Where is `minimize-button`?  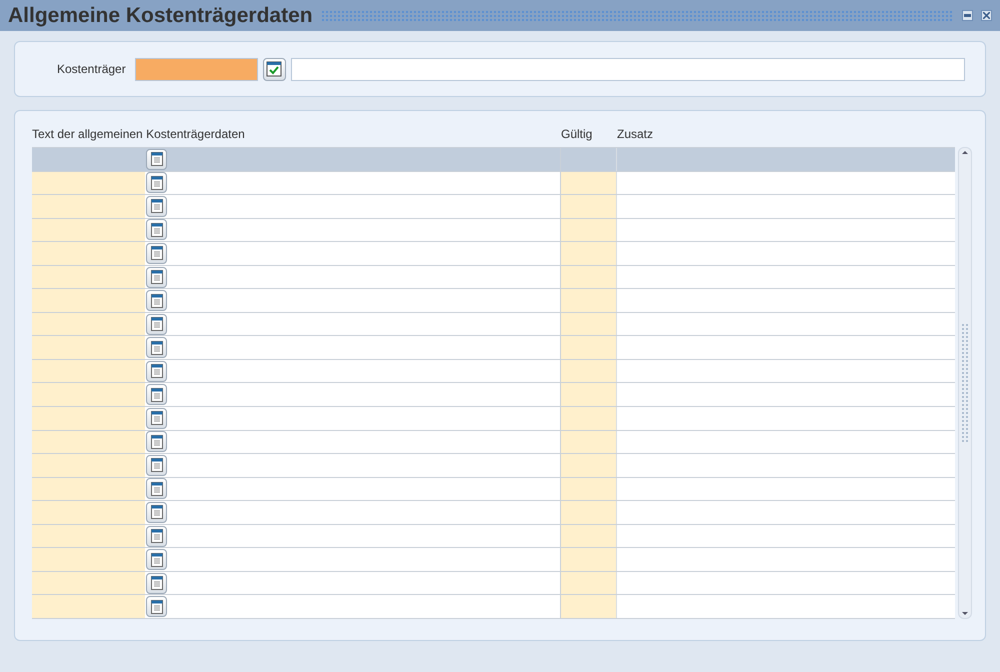 minimize-button is located at coordinates (967, 15).